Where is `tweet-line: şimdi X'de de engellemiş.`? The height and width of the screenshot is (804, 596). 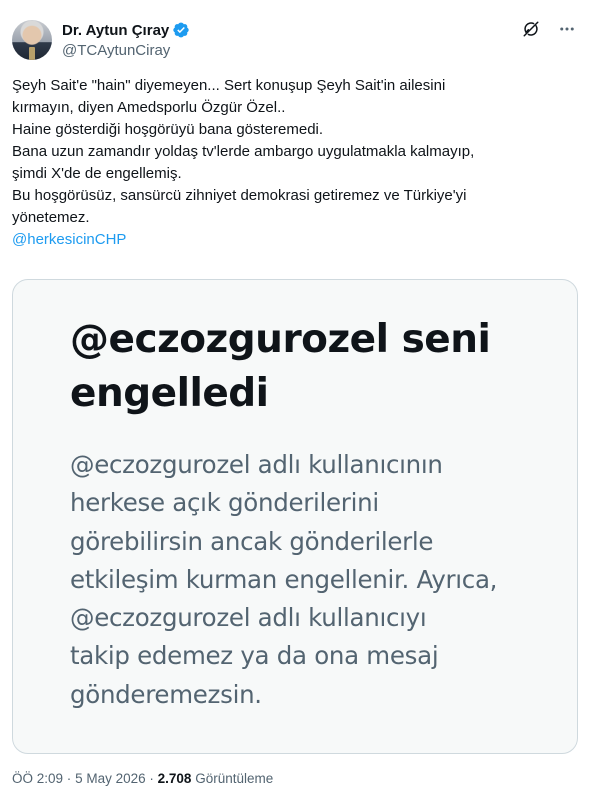
tweet-line: şimdi X'de de engellemiş. is located at coordinates (97, 173).